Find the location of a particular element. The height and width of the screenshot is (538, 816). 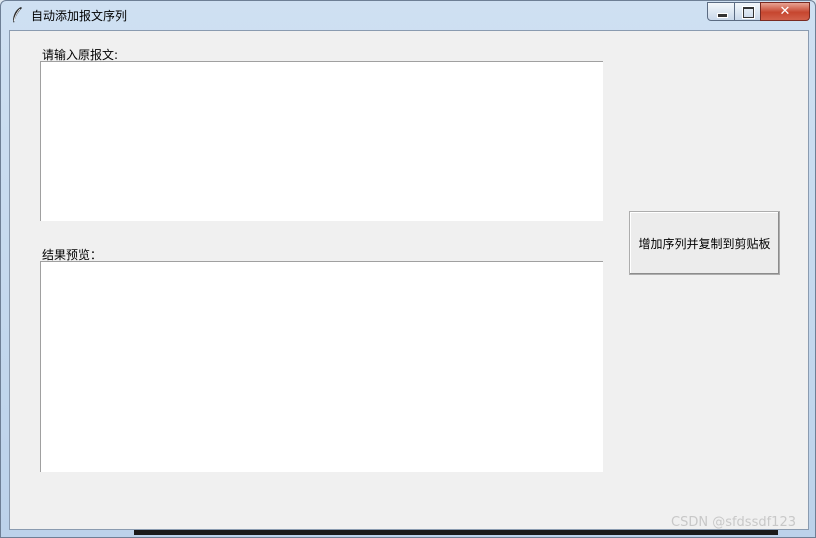

title-bar: 自动添加报文序列 ✕ is located at coordinates (408, 15).